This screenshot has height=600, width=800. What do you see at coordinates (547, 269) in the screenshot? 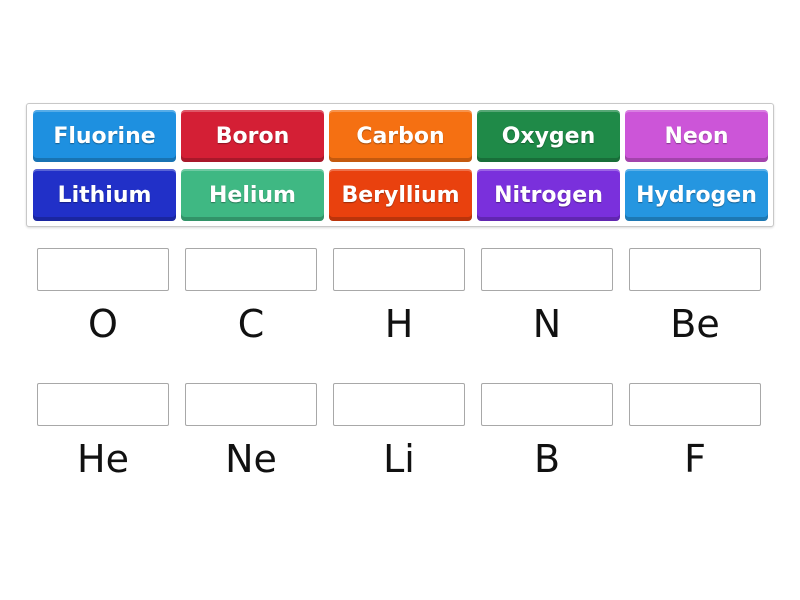
I see `drop-slot-n` at bounding box center [547, 269].